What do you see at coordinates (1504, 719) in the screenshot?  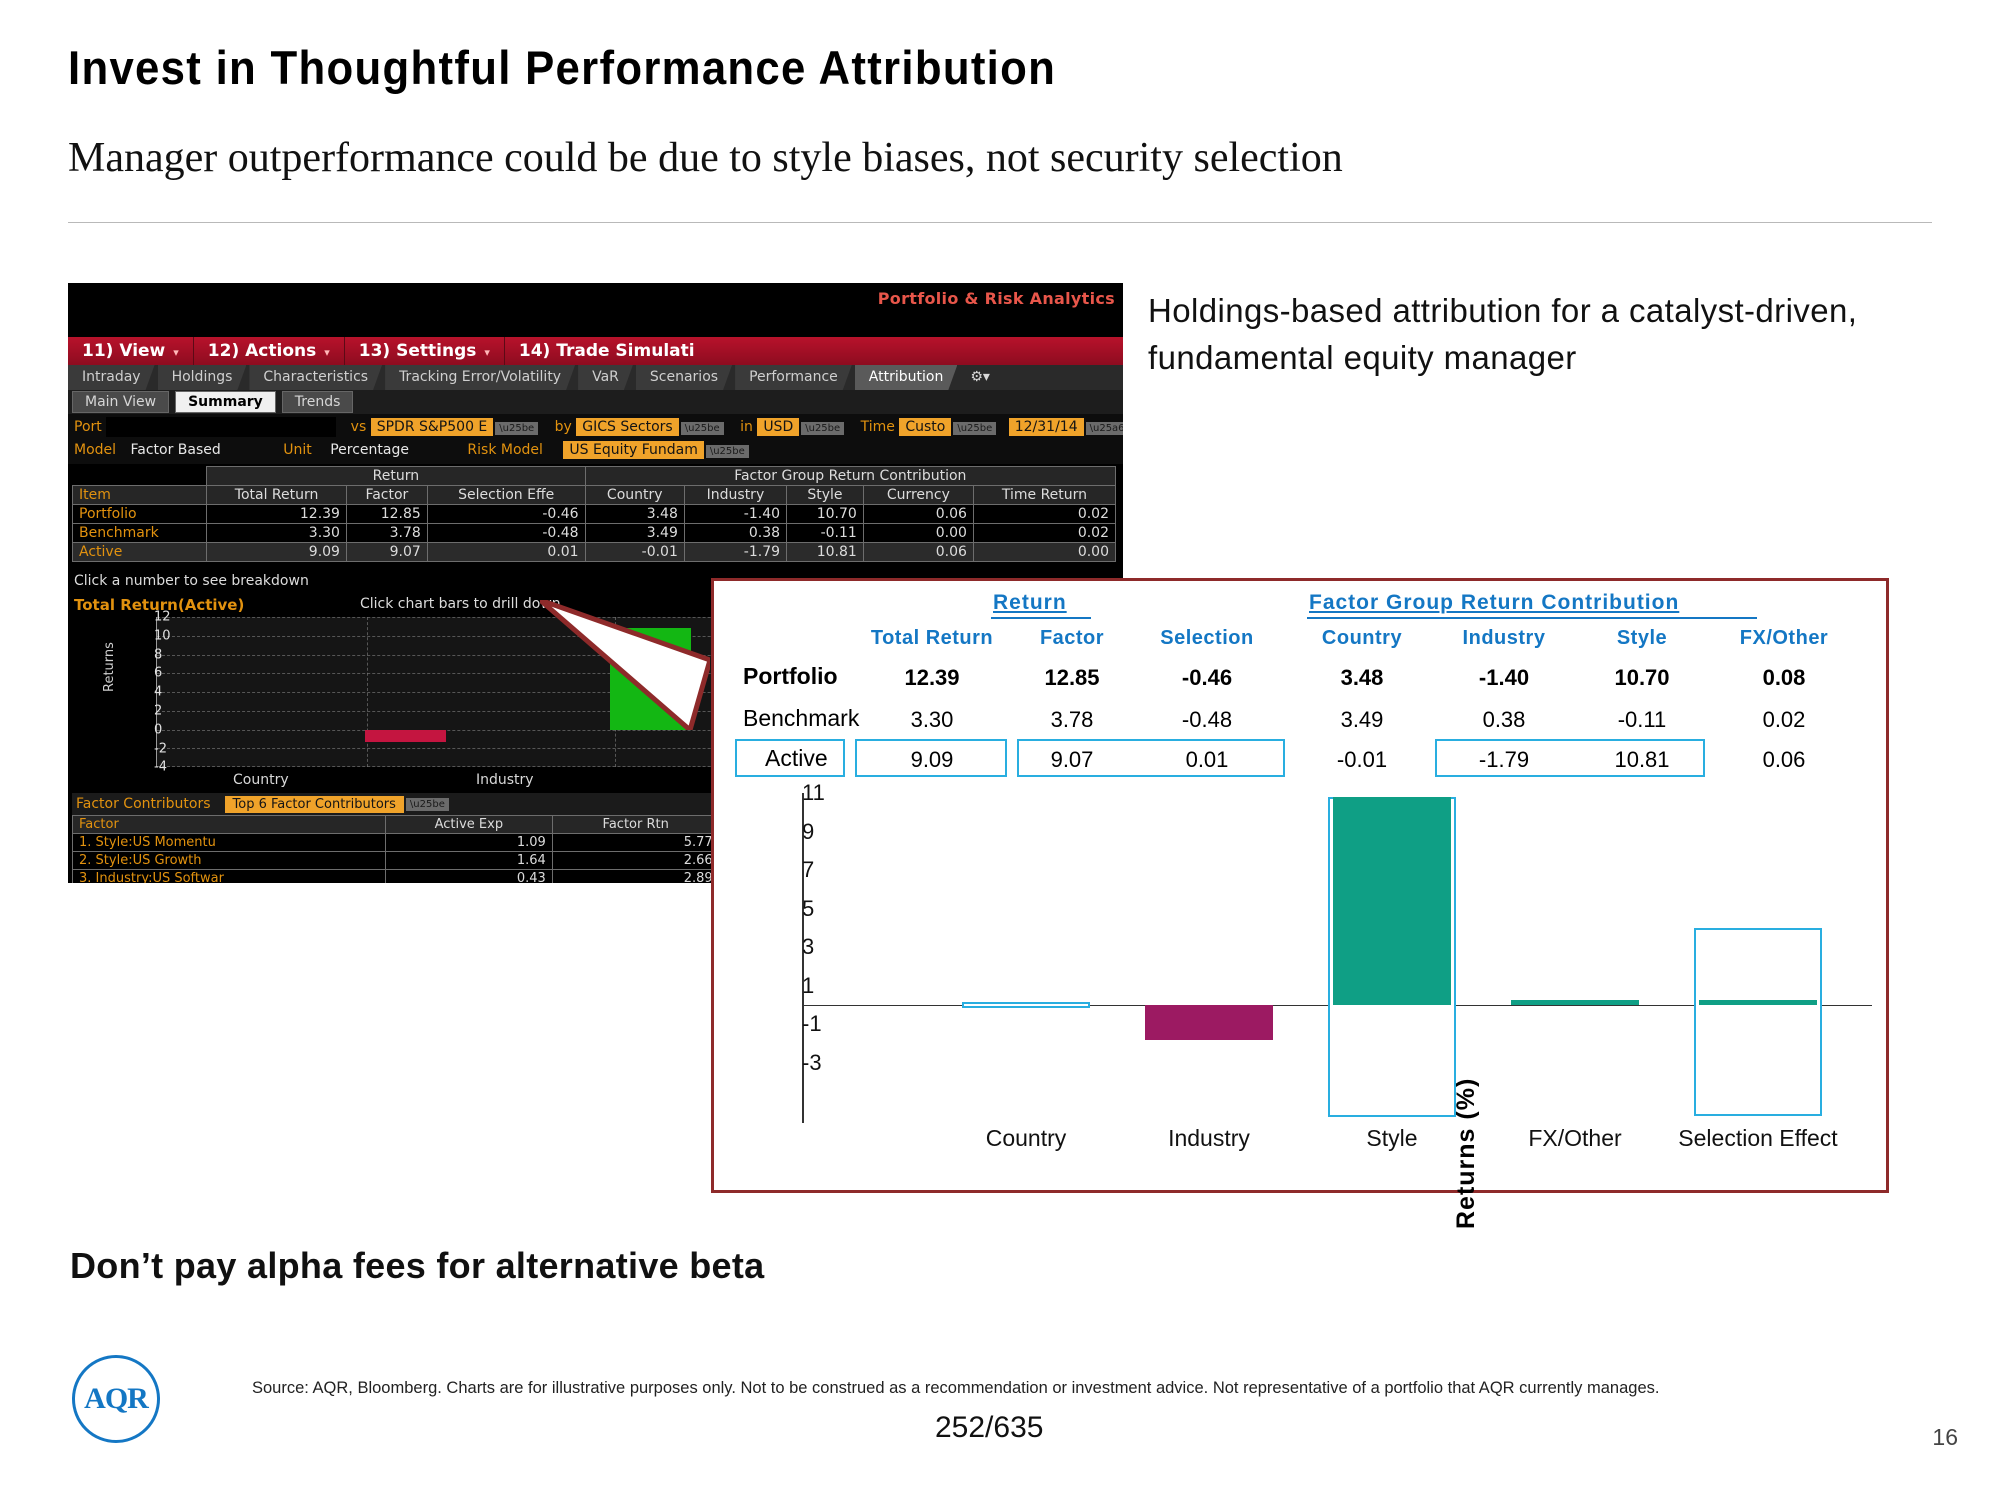 I see `panel-cell: 0.38` at bounding box center [1504, 719].